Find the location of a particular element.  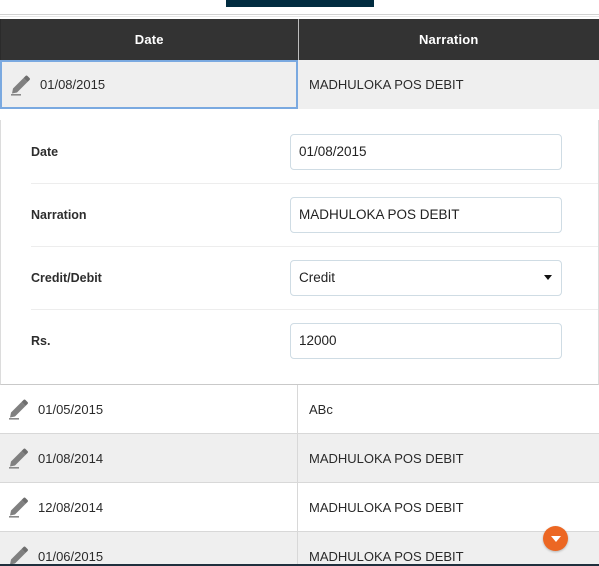

top-divider-secondary is located at coordinates (299, 16).